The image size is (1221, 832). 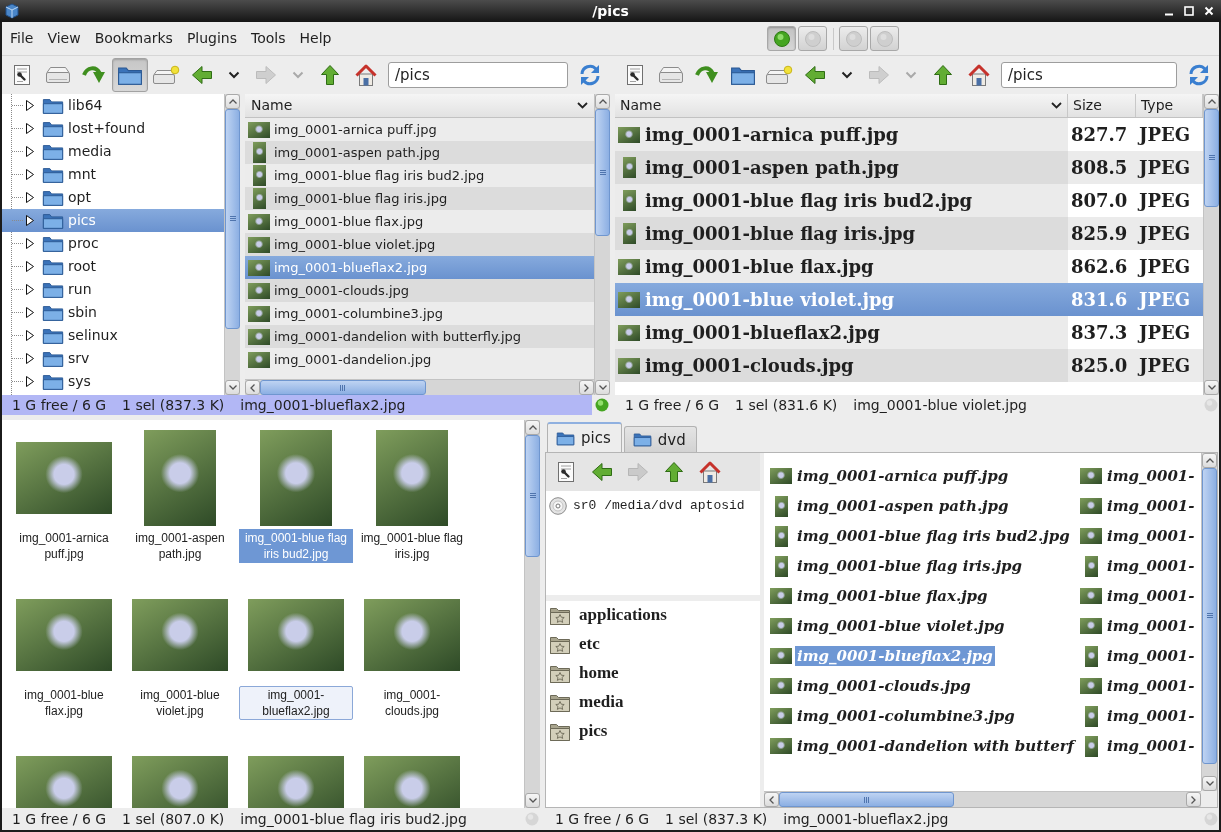 What do you see at coordinates (906, 716) in the screenshot?
I see `file-label: img_0001-columbine3.jpg` at bounding box center [906, 716].